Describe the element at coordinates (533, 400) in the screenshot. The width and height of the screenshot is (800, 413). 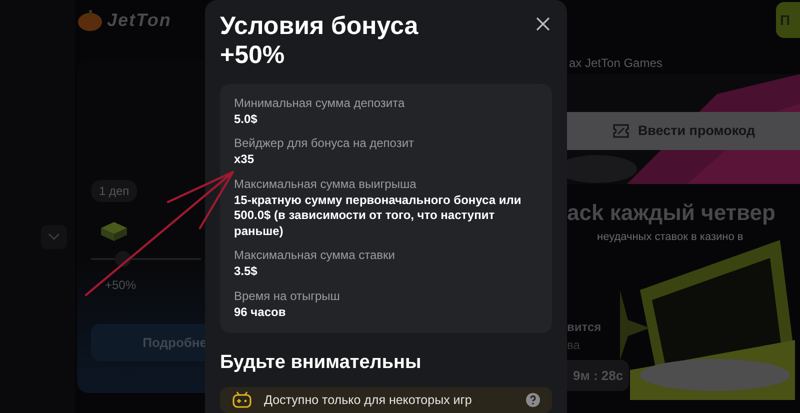
I see `help-icon` at that location.